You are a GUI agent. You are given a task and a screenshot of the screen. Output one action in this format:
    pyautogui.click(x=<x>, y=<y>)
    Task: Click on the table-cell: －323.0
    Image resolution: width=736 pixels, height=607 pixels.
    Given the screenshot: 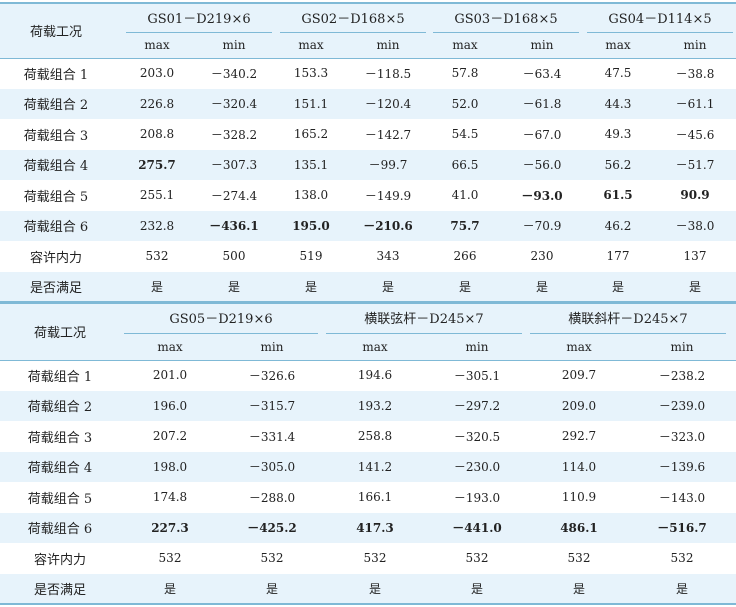 What is the action you would take?
    pyautogui.click(x=682, y=436)
    